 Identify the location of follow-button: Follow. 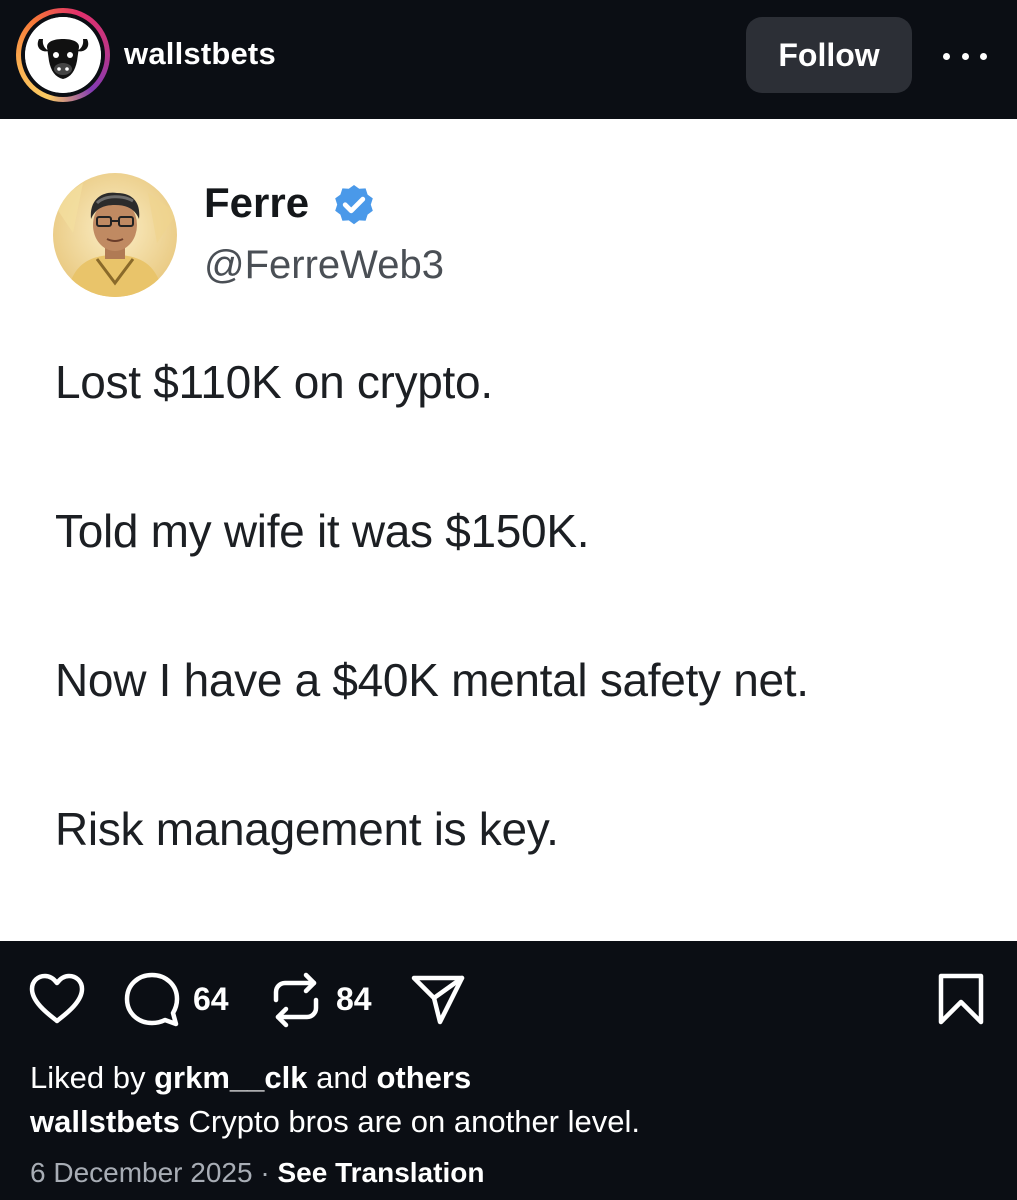
(829, 55).